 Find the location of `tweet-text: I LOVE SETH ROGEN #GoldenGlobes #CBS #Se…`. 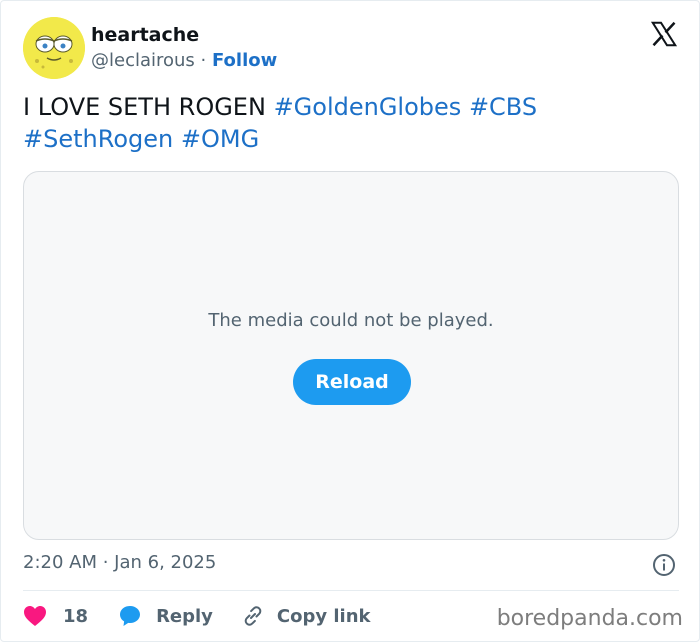

tweet-text: I LOVE SETH ROGEN #GoldenGlobes #CBS #Se… is located at coordinates (348, 123).